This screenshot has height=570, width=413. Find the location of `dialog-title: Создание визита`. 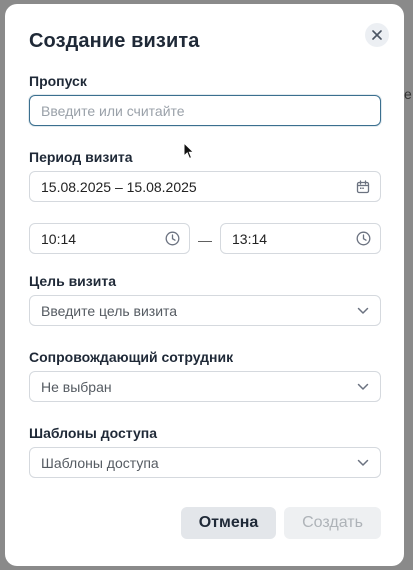

dialog-title: Создание визита is located at coordinates (114, 41).